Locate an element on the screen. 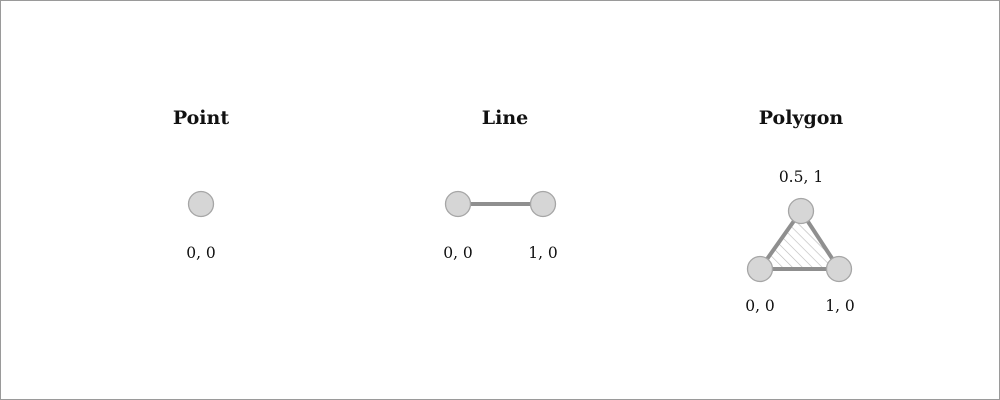 This screenshot has width=1000, height=400. polygon-top-vertex is located at coordinates (801, 211).